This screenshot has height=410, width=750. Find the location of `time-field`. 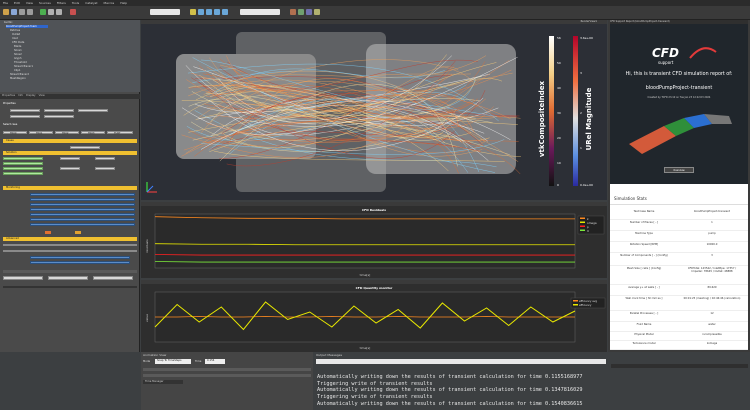

time-field is located at coordinates (165, 12).